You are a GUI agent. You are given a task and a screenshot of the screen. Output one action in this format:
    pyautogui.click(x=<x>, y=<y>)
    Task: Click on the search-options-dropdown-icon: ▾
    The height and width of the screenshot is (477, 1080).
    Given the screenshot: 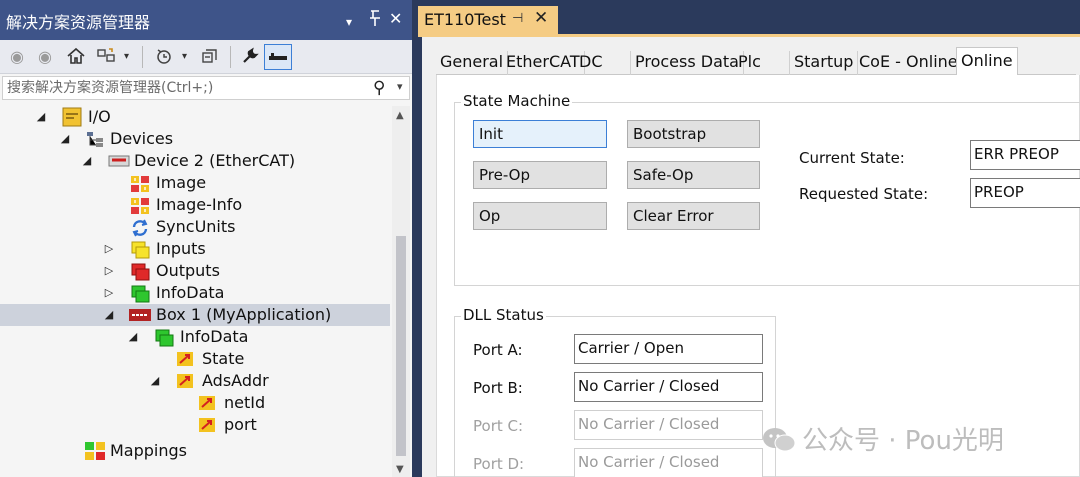 What is the action you would take?
    pyautogui.click(x=400, y=86)
    